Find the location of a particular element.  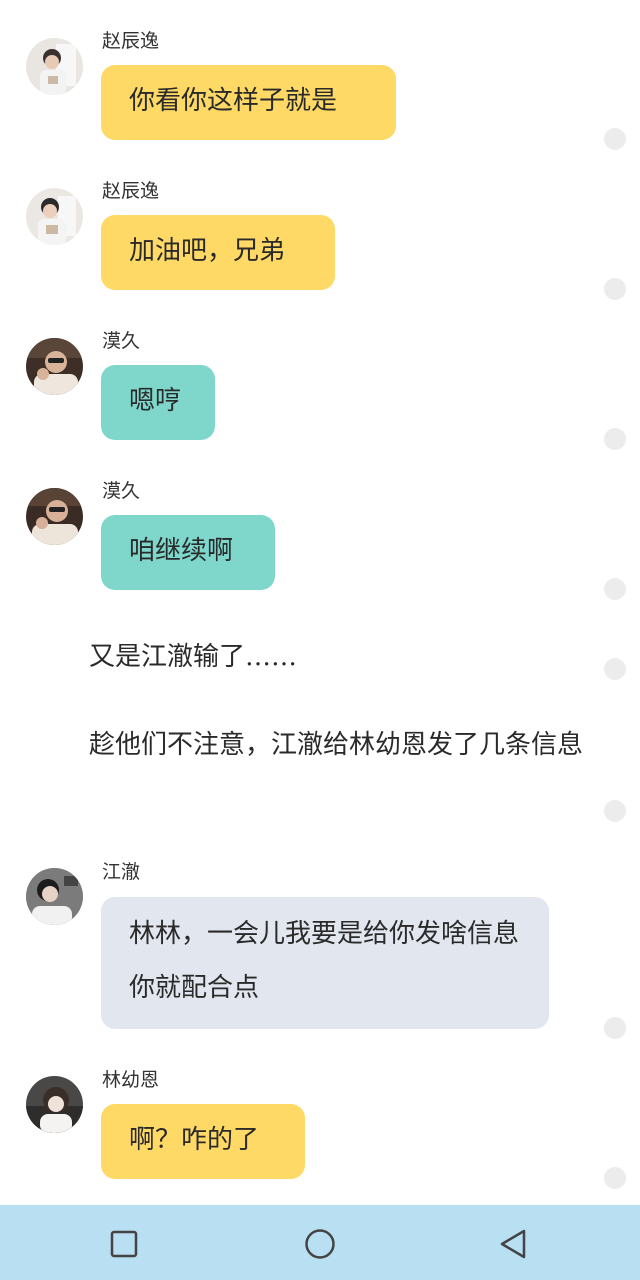

narration-text: 趁他们不注意，江澈给林幼恩发了几条信息 is located at coordinates (336, 745).